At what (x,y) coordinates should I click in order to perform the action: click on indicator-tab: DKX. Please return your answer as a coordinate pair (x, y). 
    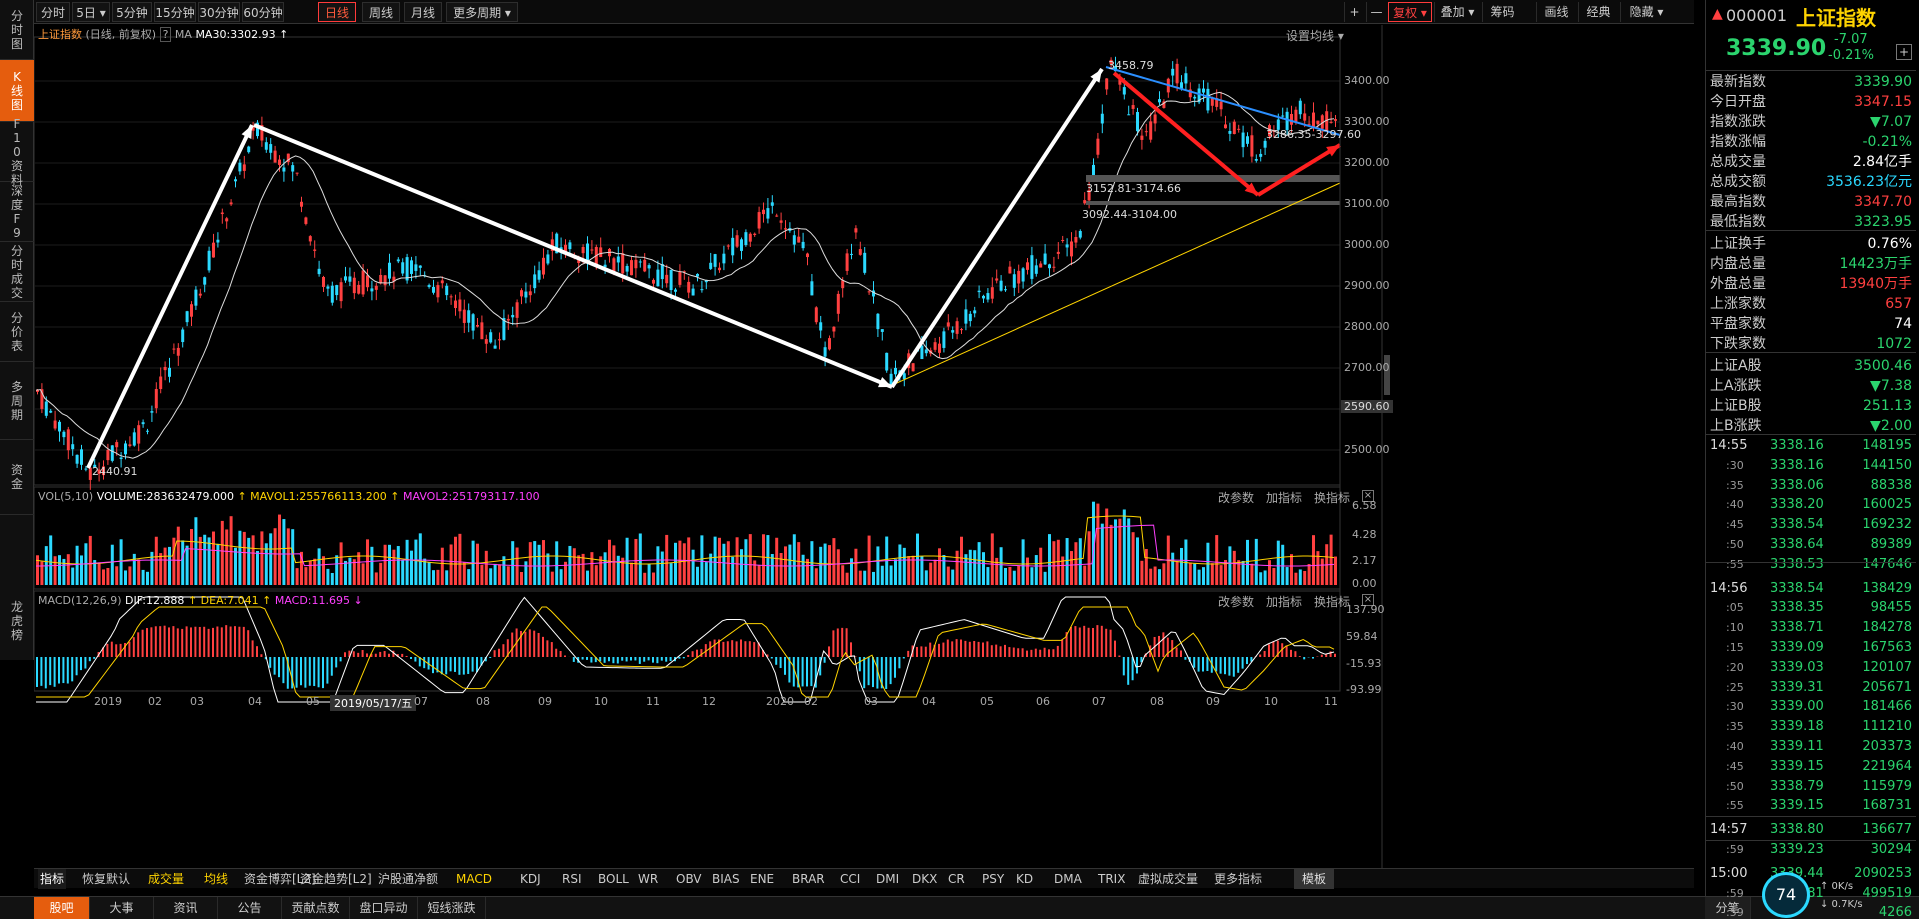
    Looking at the image, I should click on (924, 879).